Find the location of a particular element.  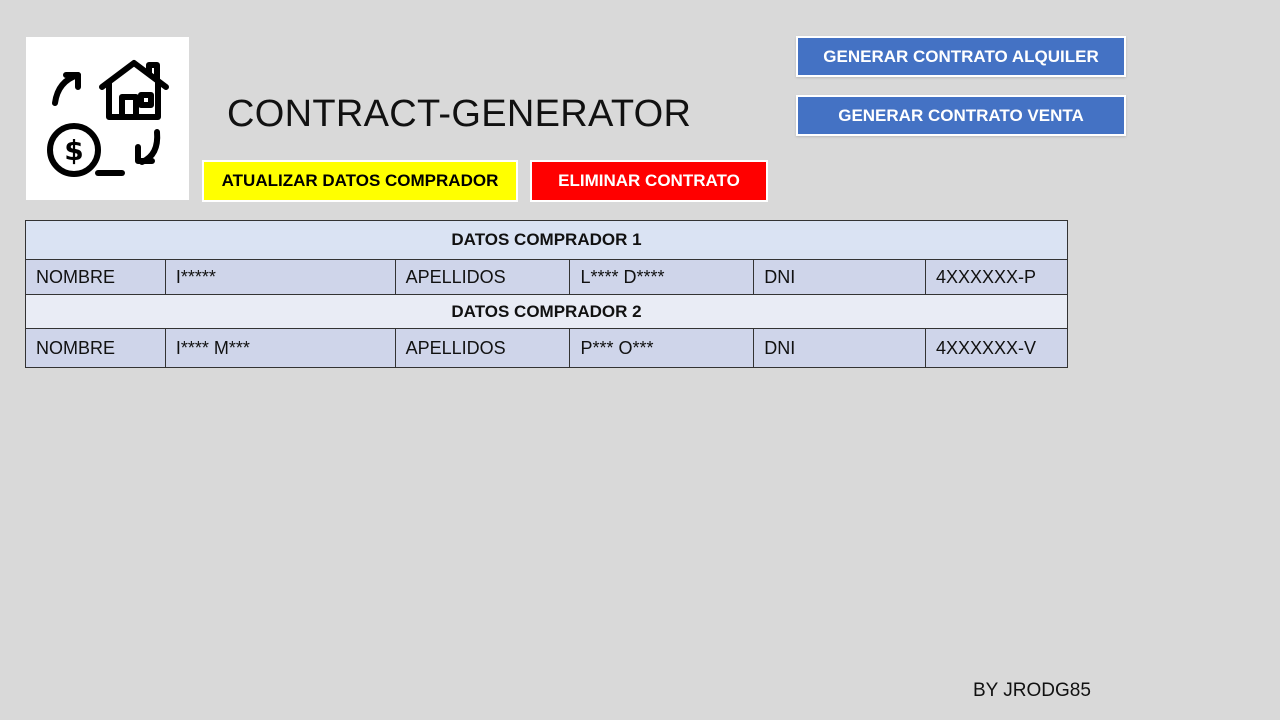

buyer-1-nombre-label: NOMBRE is located at coordinates (95, 277).